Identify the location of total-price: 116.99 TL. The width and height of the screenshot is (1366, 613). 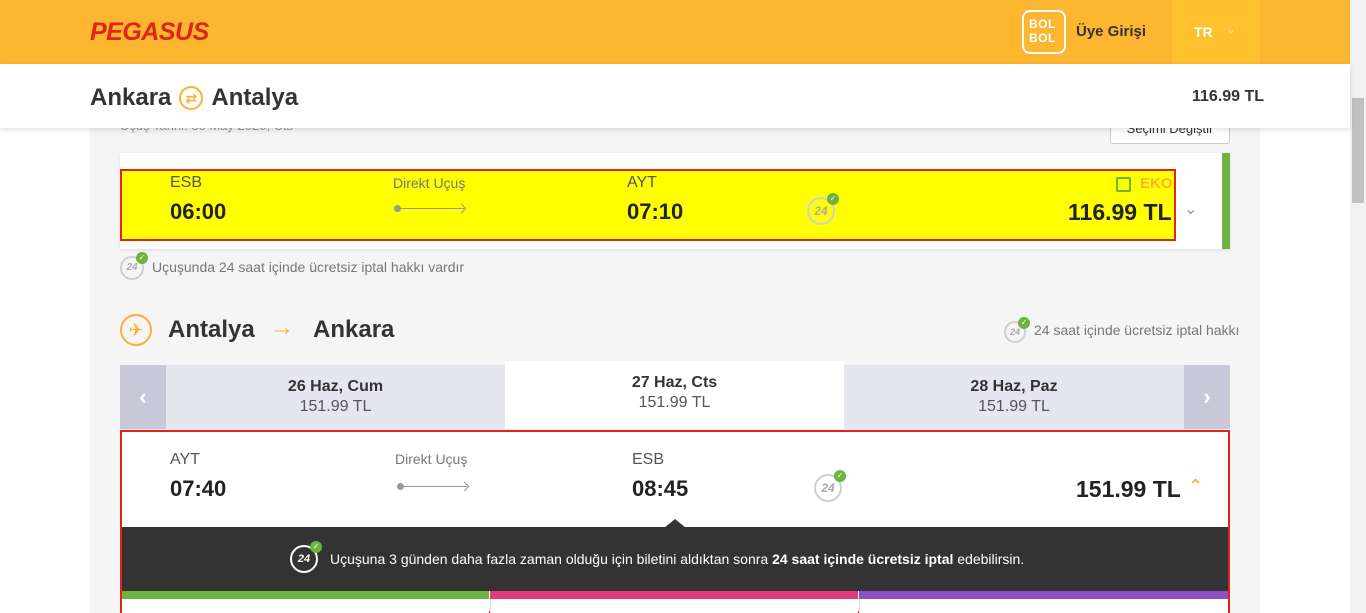
(1228, 96).